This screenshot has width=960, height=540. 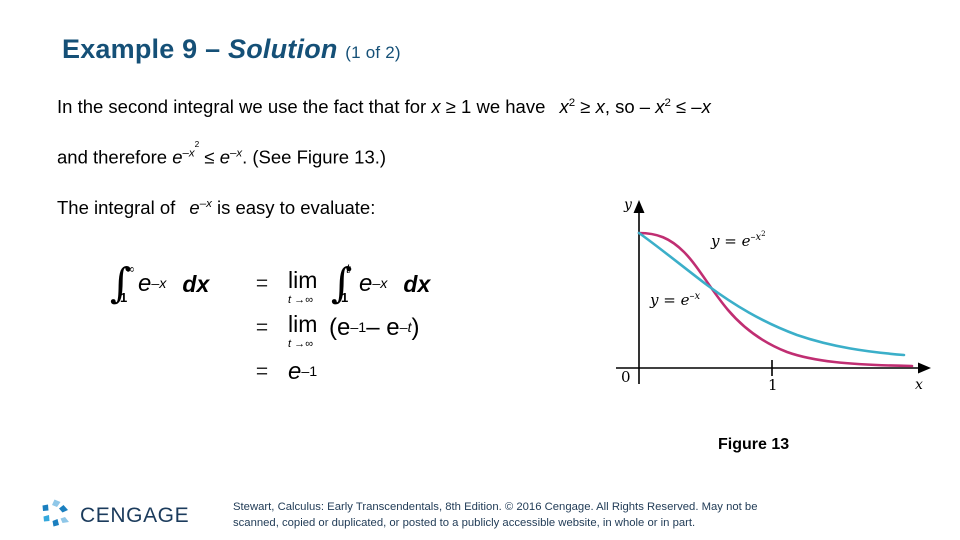 I want to click on page-title-main: Example 9 –, so click(x=141, y=49).